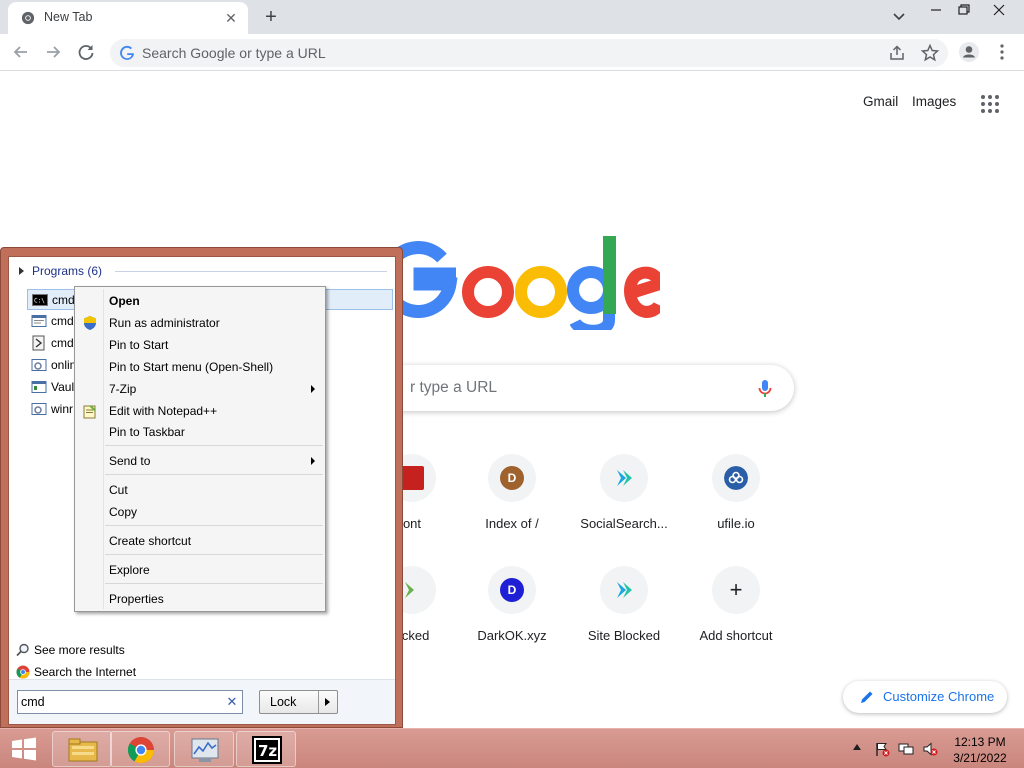  Describe the element at coordinates (454, 387) in the screenshot. I see `ntp-search-placeholder: r type a URL` at that location.